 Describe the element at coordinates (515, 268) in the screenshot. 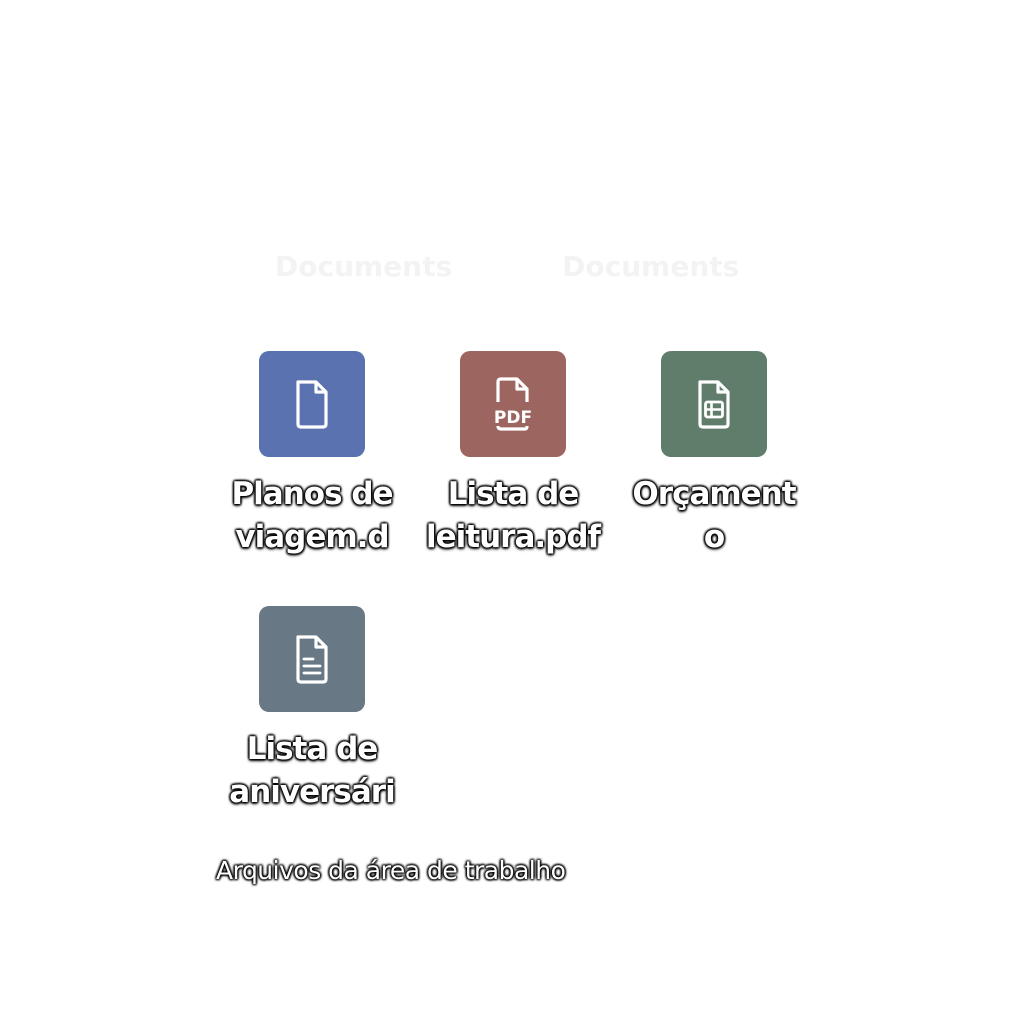

I see `faded-header: Documents Documents` at that location.